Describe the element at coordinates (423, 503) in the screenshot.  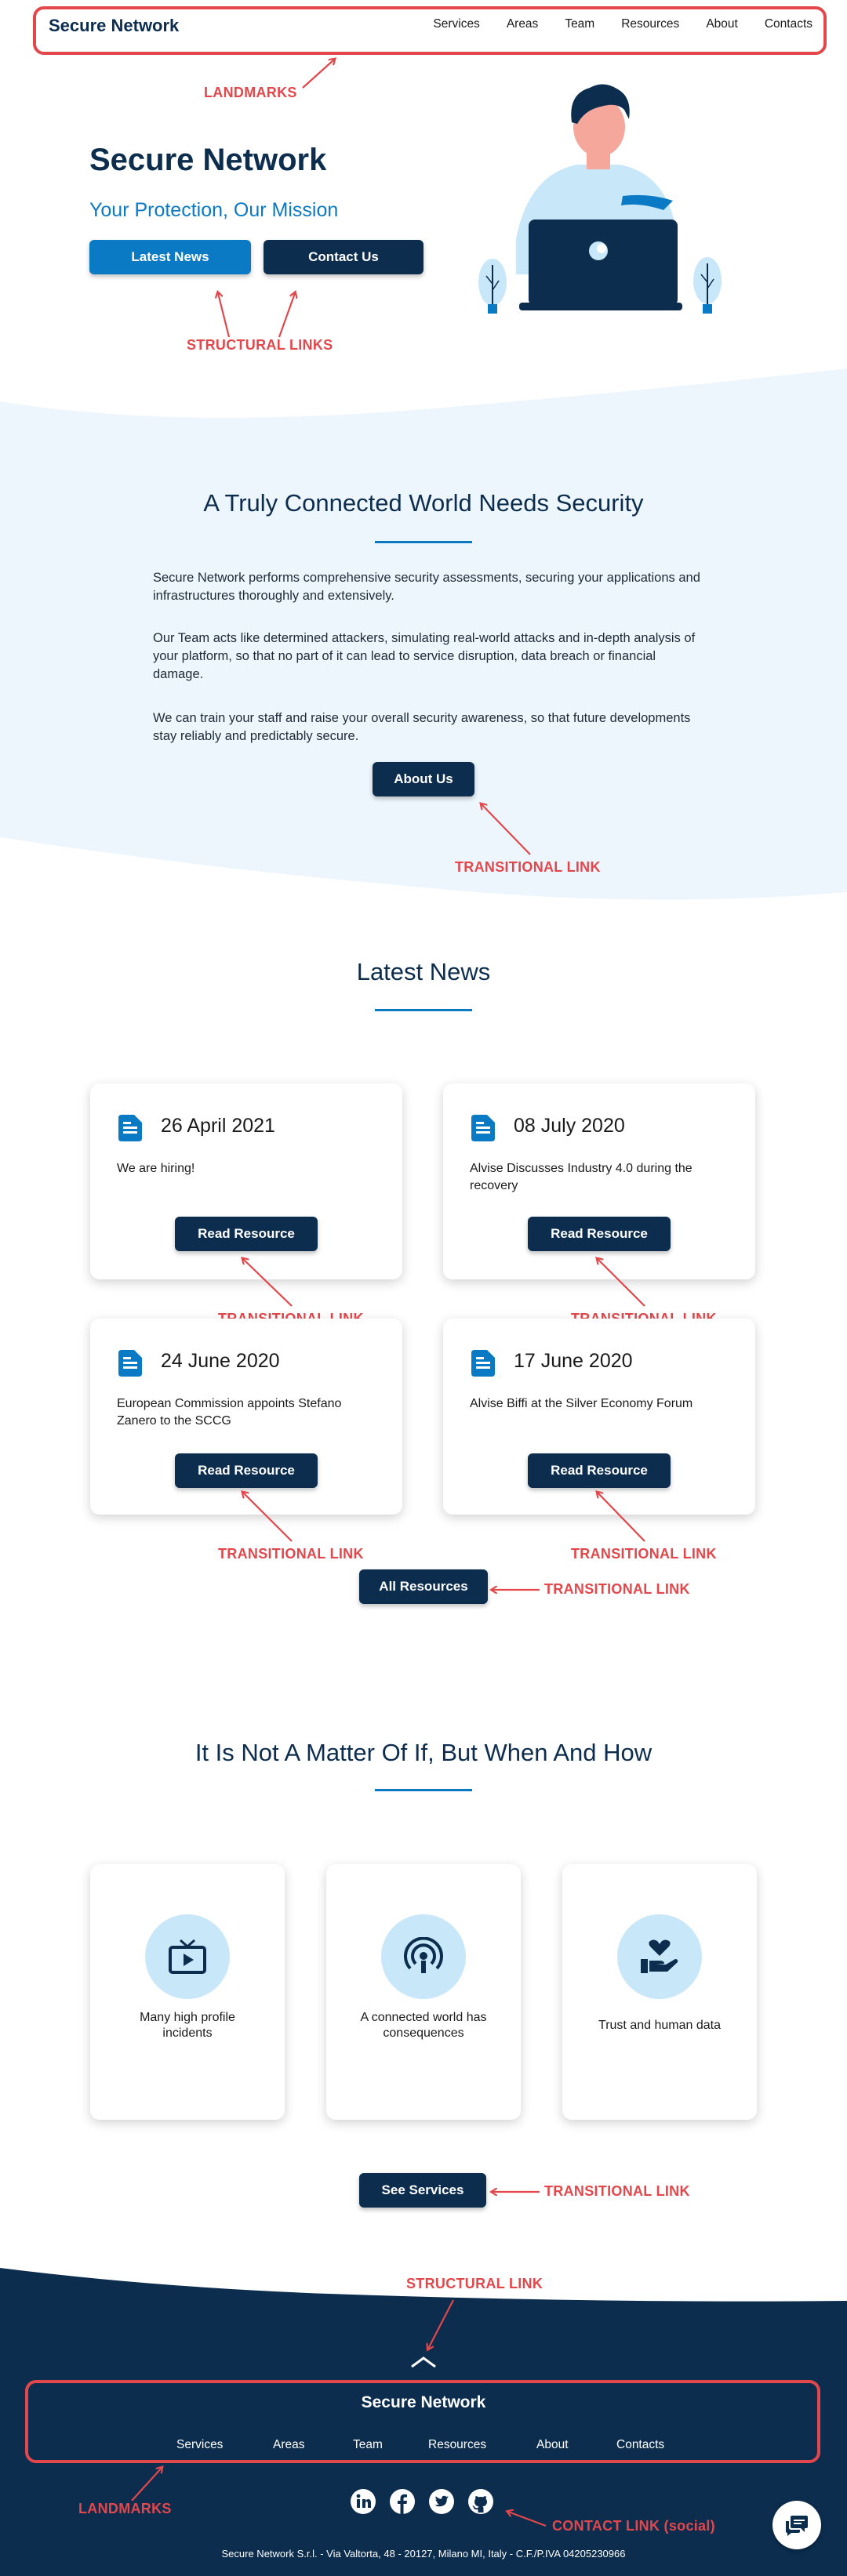
I see `security-title: A Truly Connected World Needs Security` at that location.